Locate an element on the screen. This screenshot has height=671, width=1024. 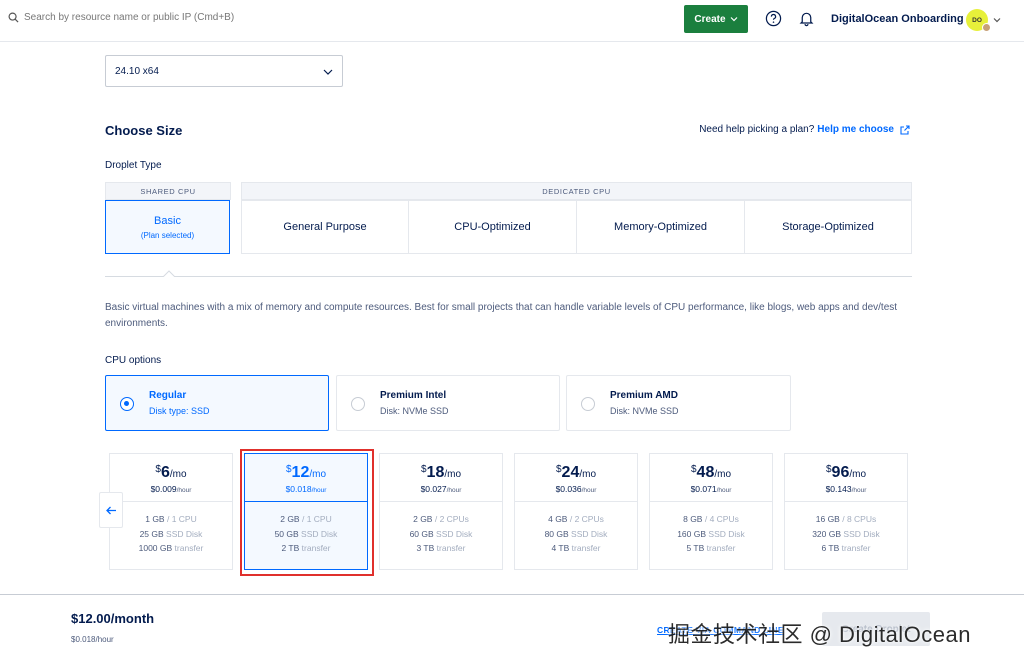
account-chevron-down-icon is located at coordinates (997, 20).